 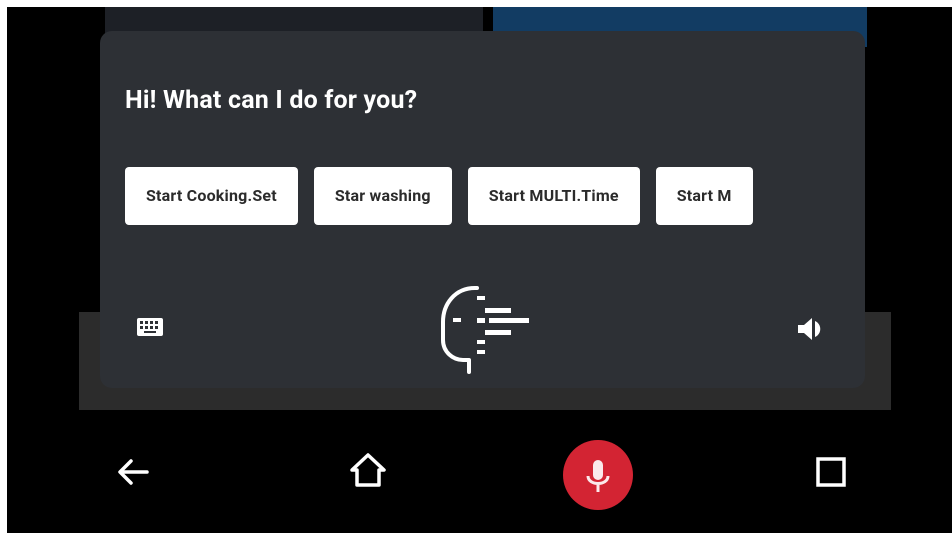 What do you see at coordinates (382, 196) in the screenshot?
I see `suggestion-chip-star-washing: Star washing` at bounding box center [382, 196].